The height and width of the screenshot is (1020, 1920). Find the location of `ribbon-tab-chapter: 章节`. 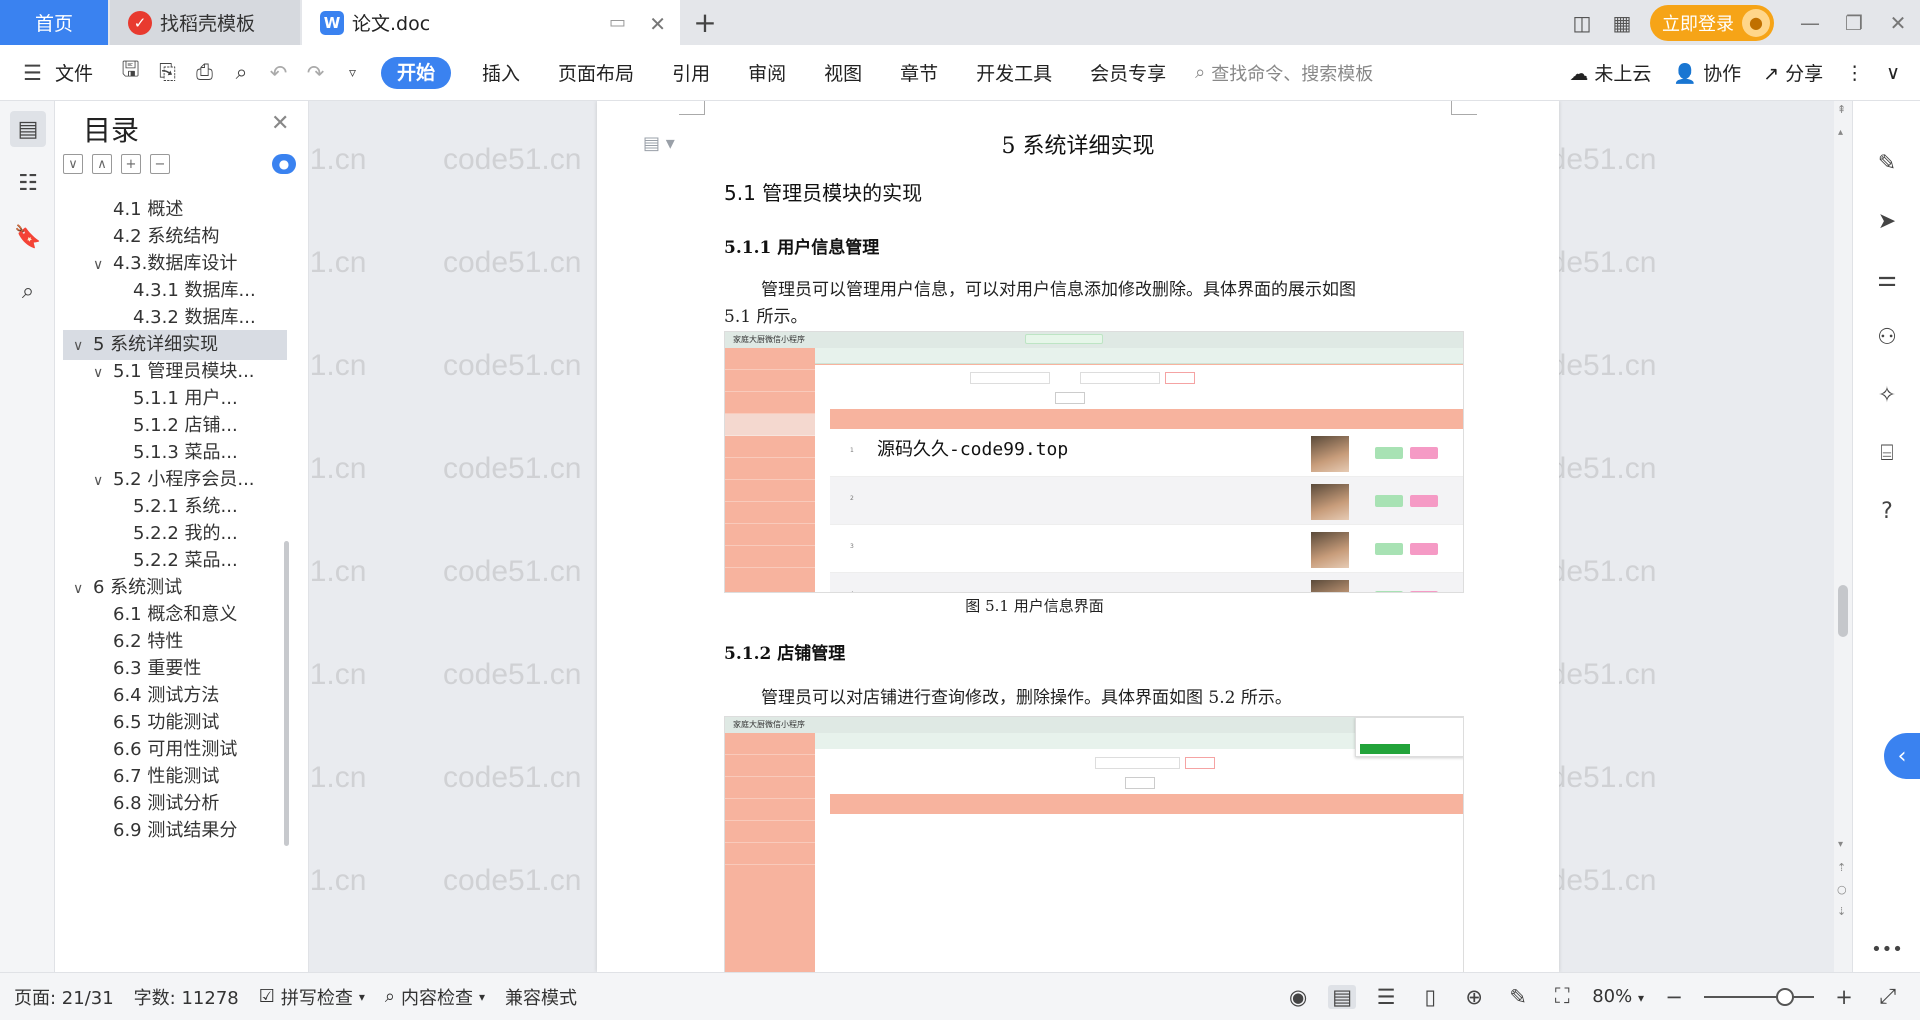

ribbon-tab-chapter: 章节 is located at coordinates (919, 72).